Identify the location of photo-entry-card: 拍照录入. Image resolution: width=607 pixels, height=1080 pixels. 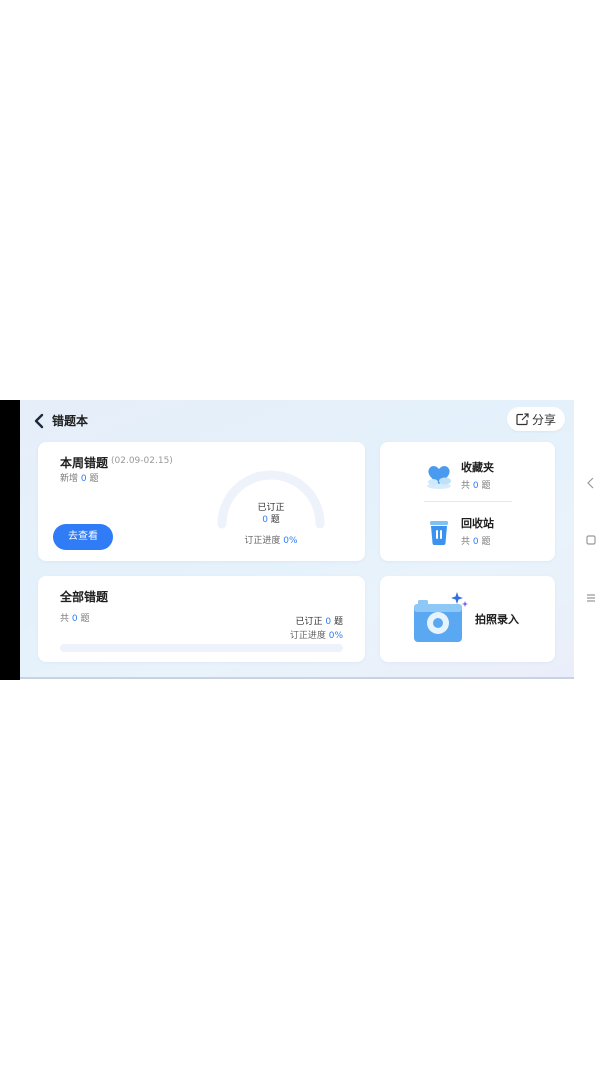
(467, 619).